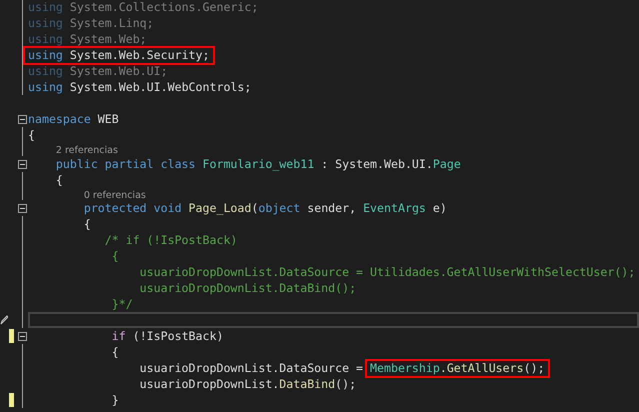  Describe the element at coordinates (457, 368) in the screenshot. I see `highlight-box: Membership.GetAllUsers();` at that location.